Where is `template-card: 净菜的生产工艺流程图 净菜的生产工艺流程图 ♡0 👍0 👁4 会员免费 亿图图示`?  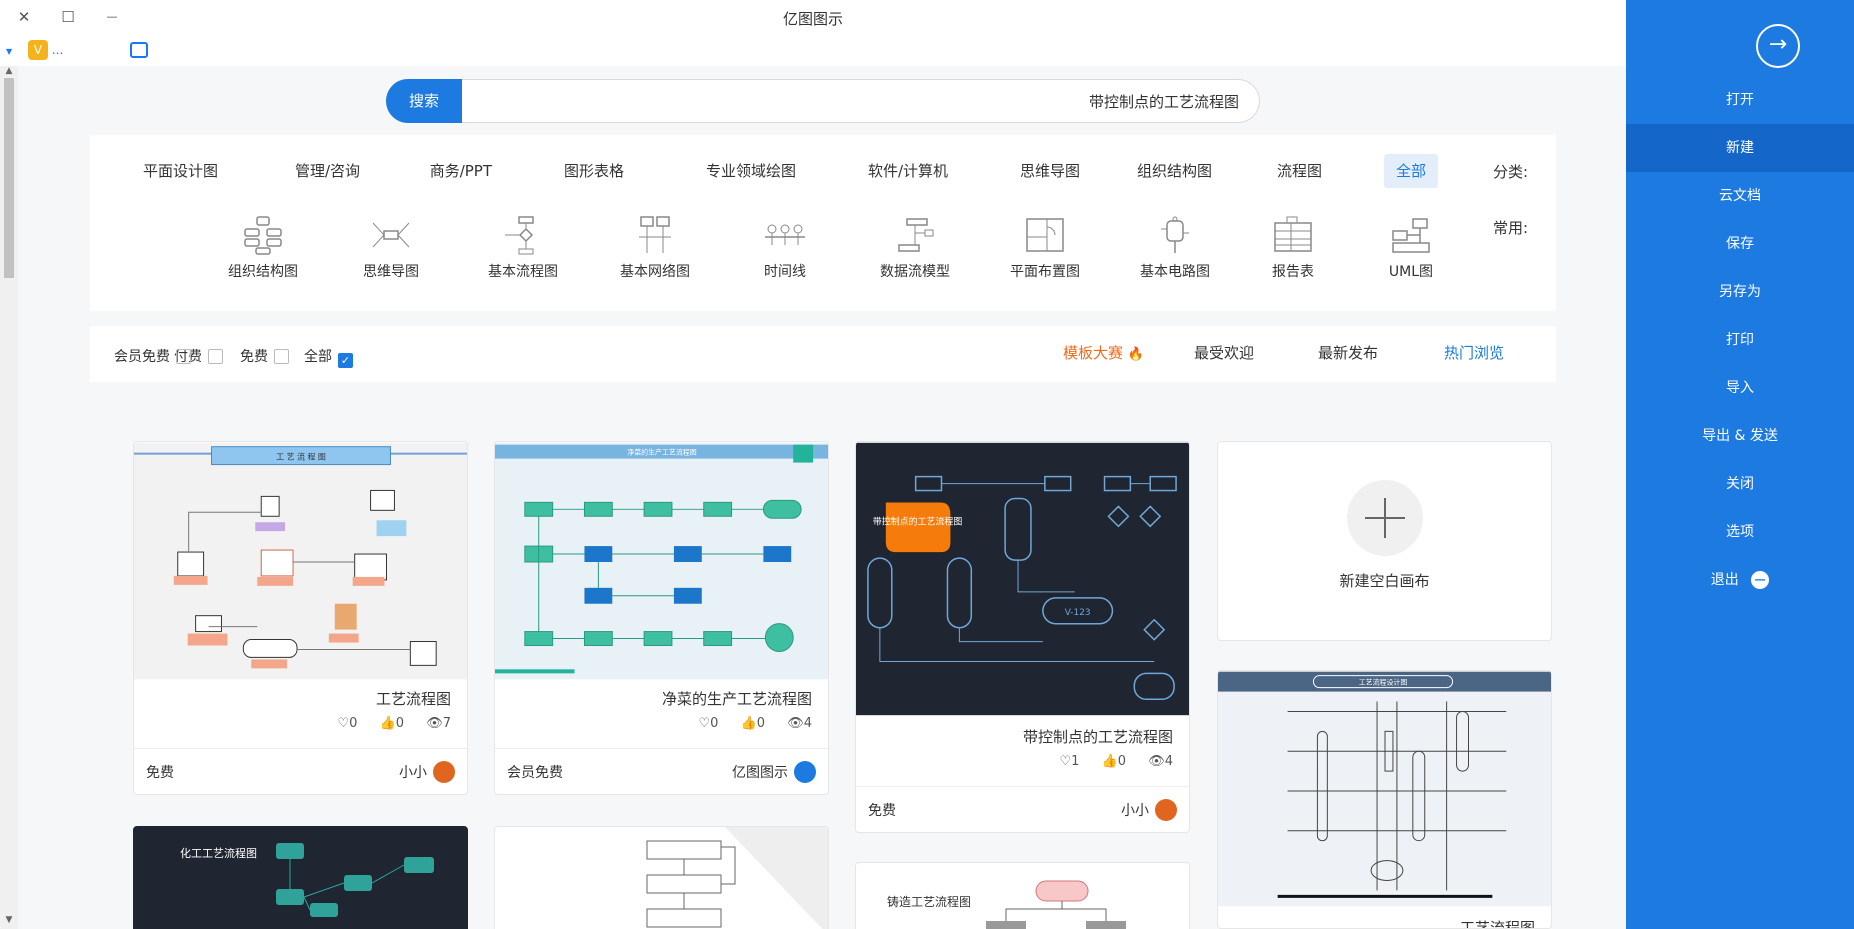
template-card: 净菜的生产工艺流程图 净菜的生产工艺流程图 ♡0 👍0 👁4 会员免费 亿图图示 is located at coordinates (661, 618).